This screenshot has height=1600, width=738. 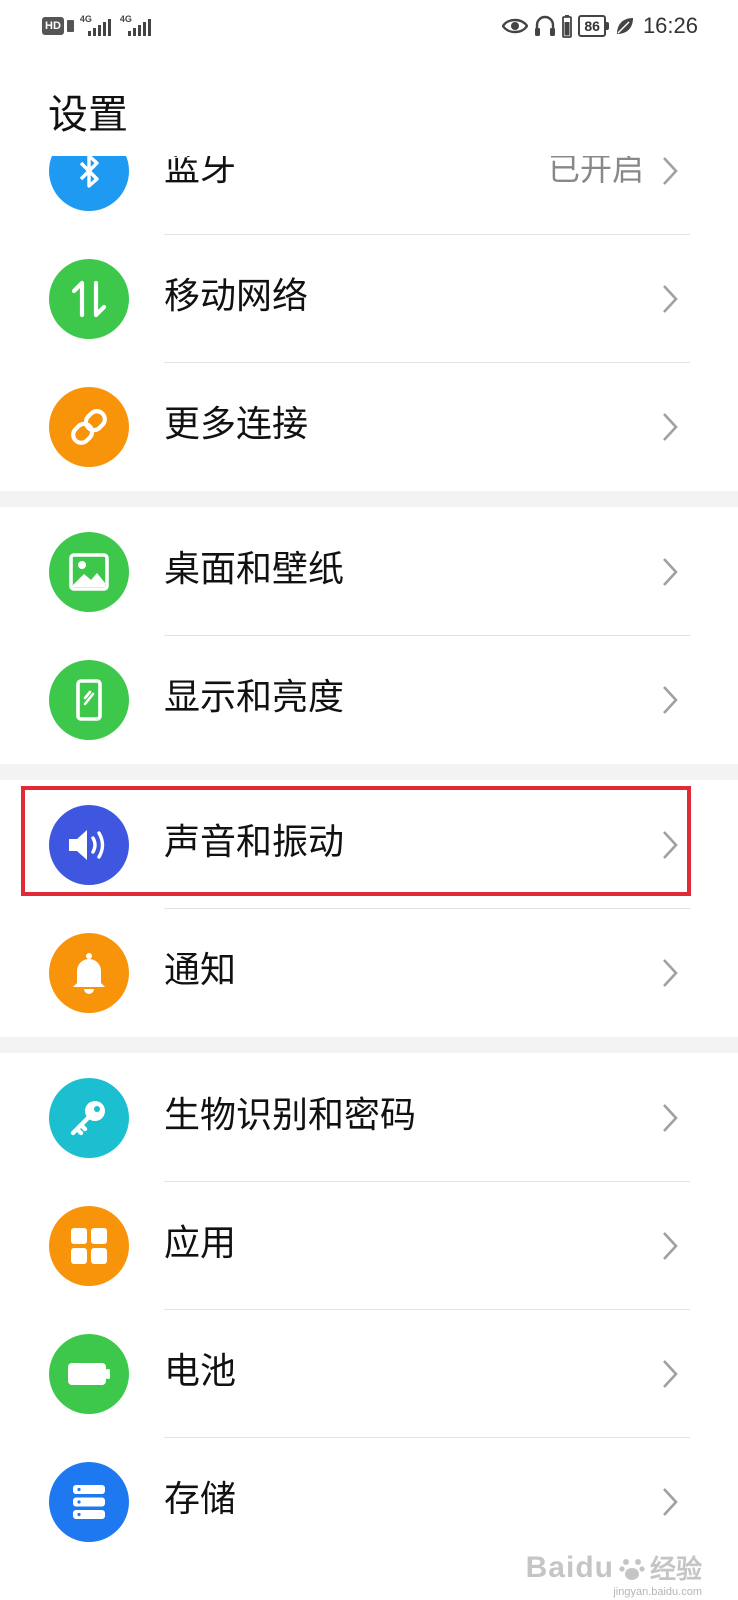 What do you see at coordinates (369, 700) in the screenshot?
I see `setting-item-display: 显示和亮度` at bounding box center [369, 700].